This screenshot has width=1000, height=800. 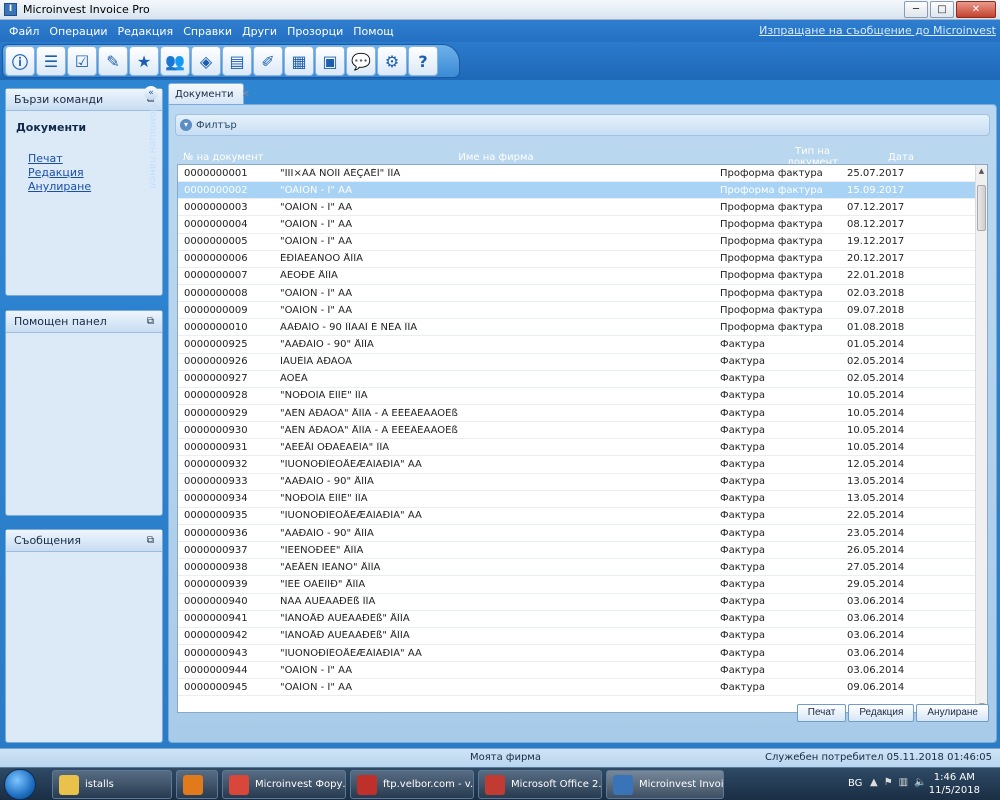 What do you see at coordinates (623, 784) in the screenshot?
I see `invoice-app-icon` at bounding box center [623, 784].